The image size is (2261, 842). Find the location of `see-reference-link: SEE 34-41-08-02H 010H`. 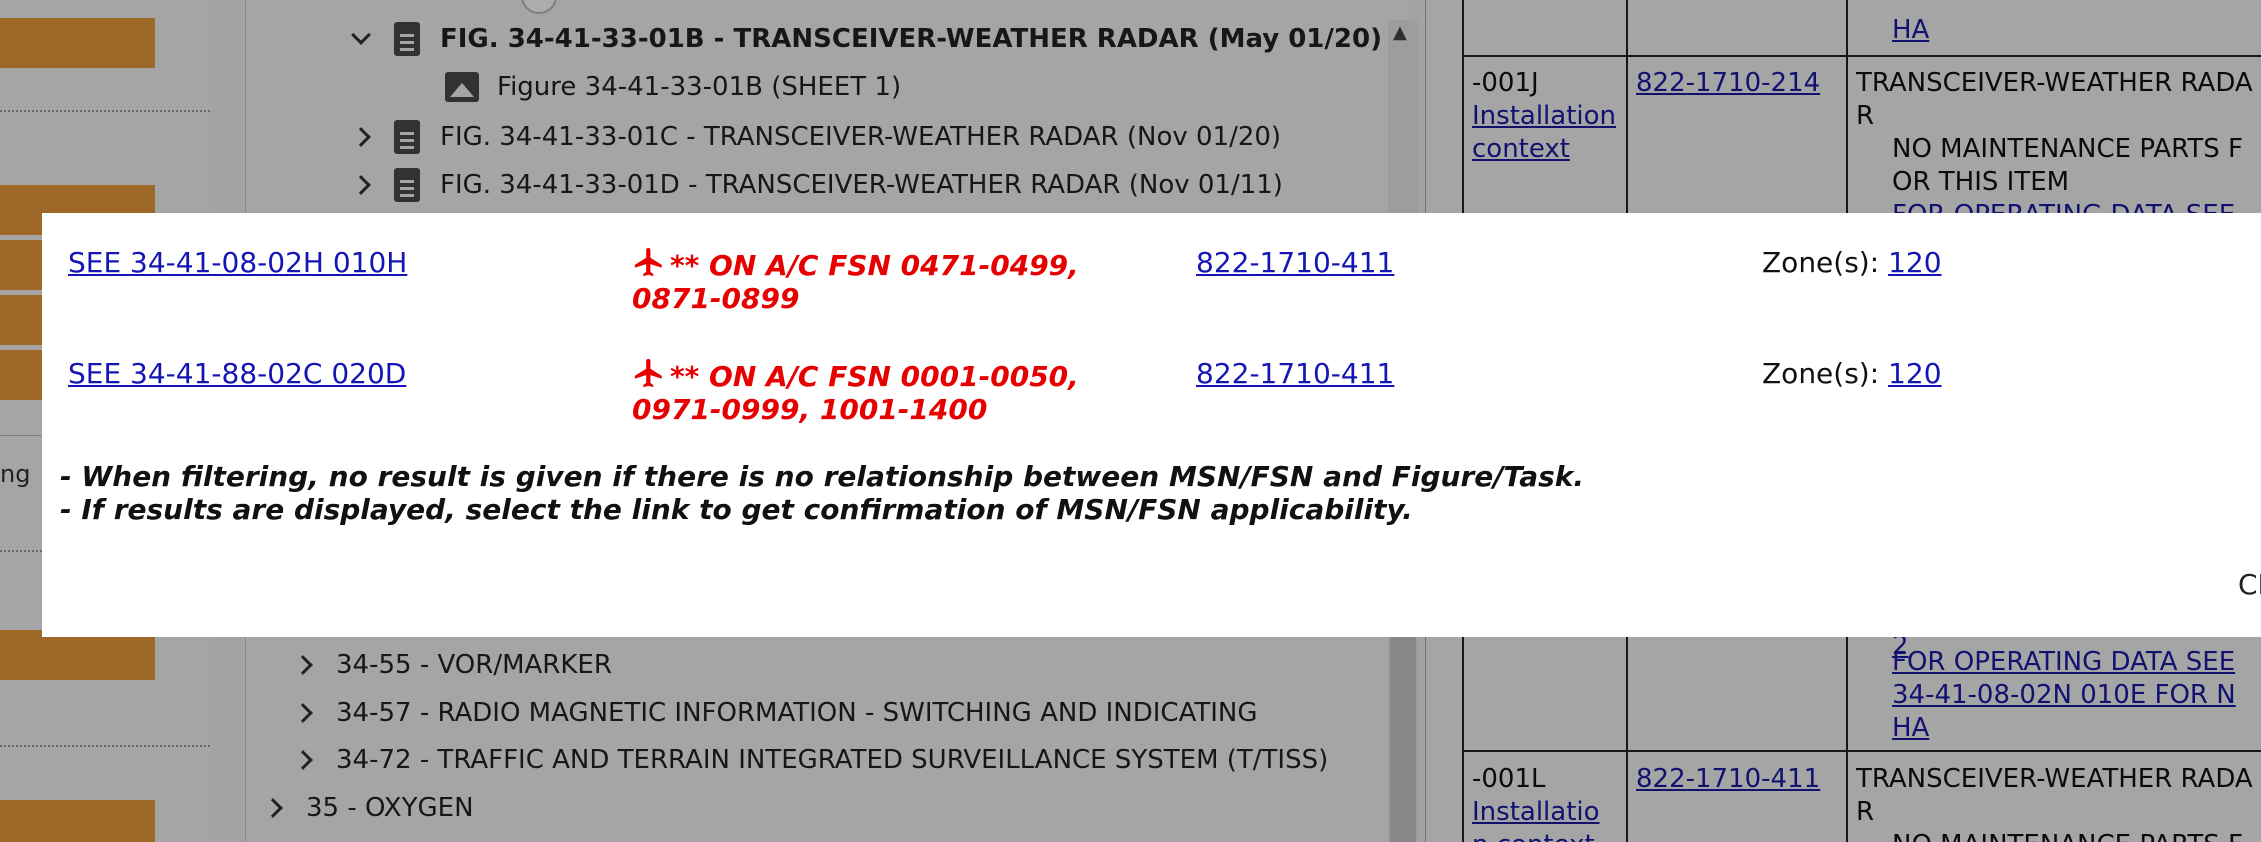

see-reference-link: SEE 34-41-08-02H 010H is located at coordinates (237, 262).